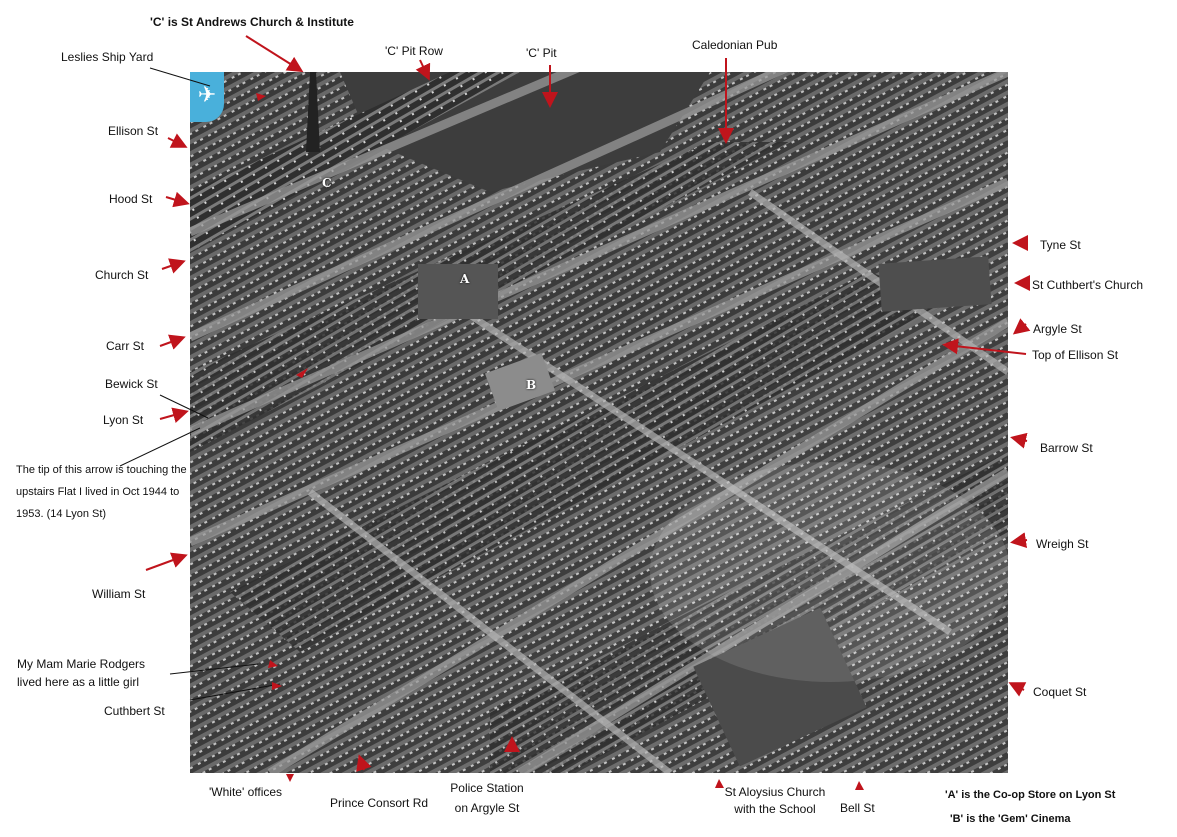 The height and width of the screenshot is (837, 1177). Describe the element at coordinates (166, 561) in the screenshot. I see `arrow-william` at that location.